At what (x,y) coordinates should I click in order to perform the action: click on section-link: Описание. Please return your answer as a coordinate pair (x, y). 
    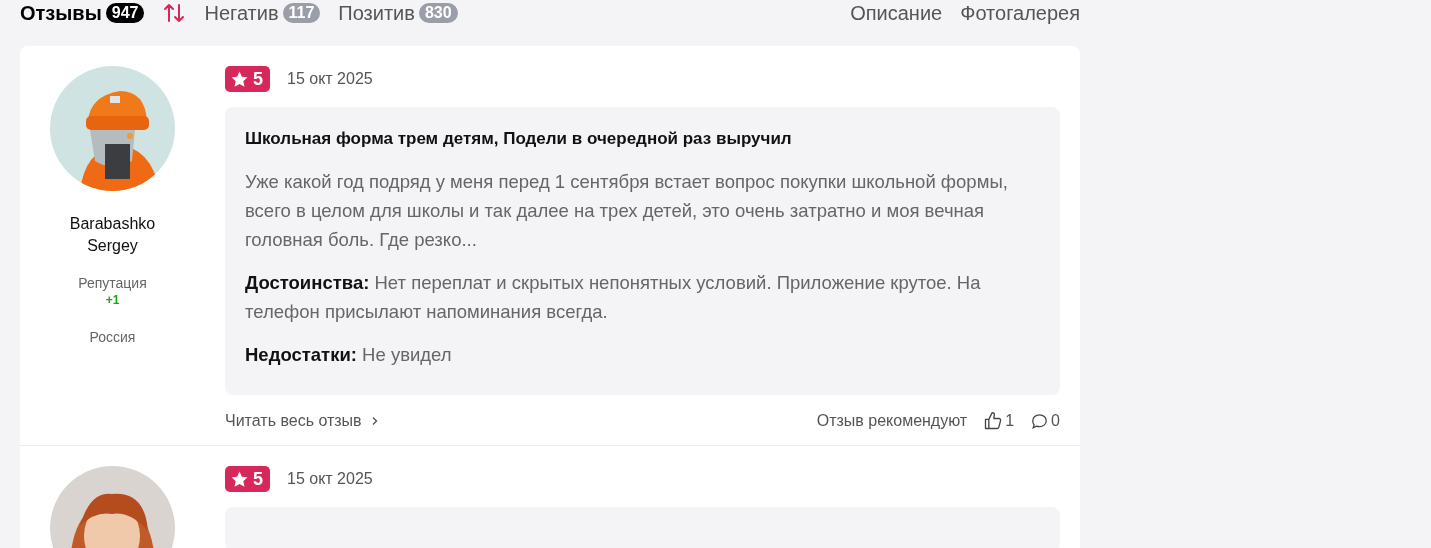
    Looking at the image, I should click on (896, 13).